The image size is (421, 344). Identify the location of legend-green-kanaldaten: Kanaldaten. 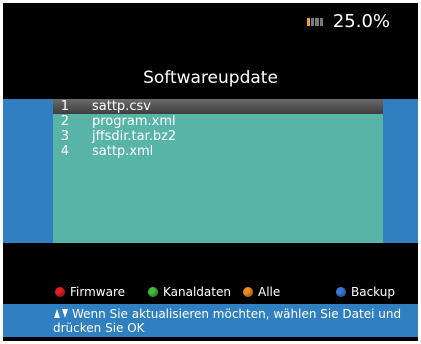
(189, 292).